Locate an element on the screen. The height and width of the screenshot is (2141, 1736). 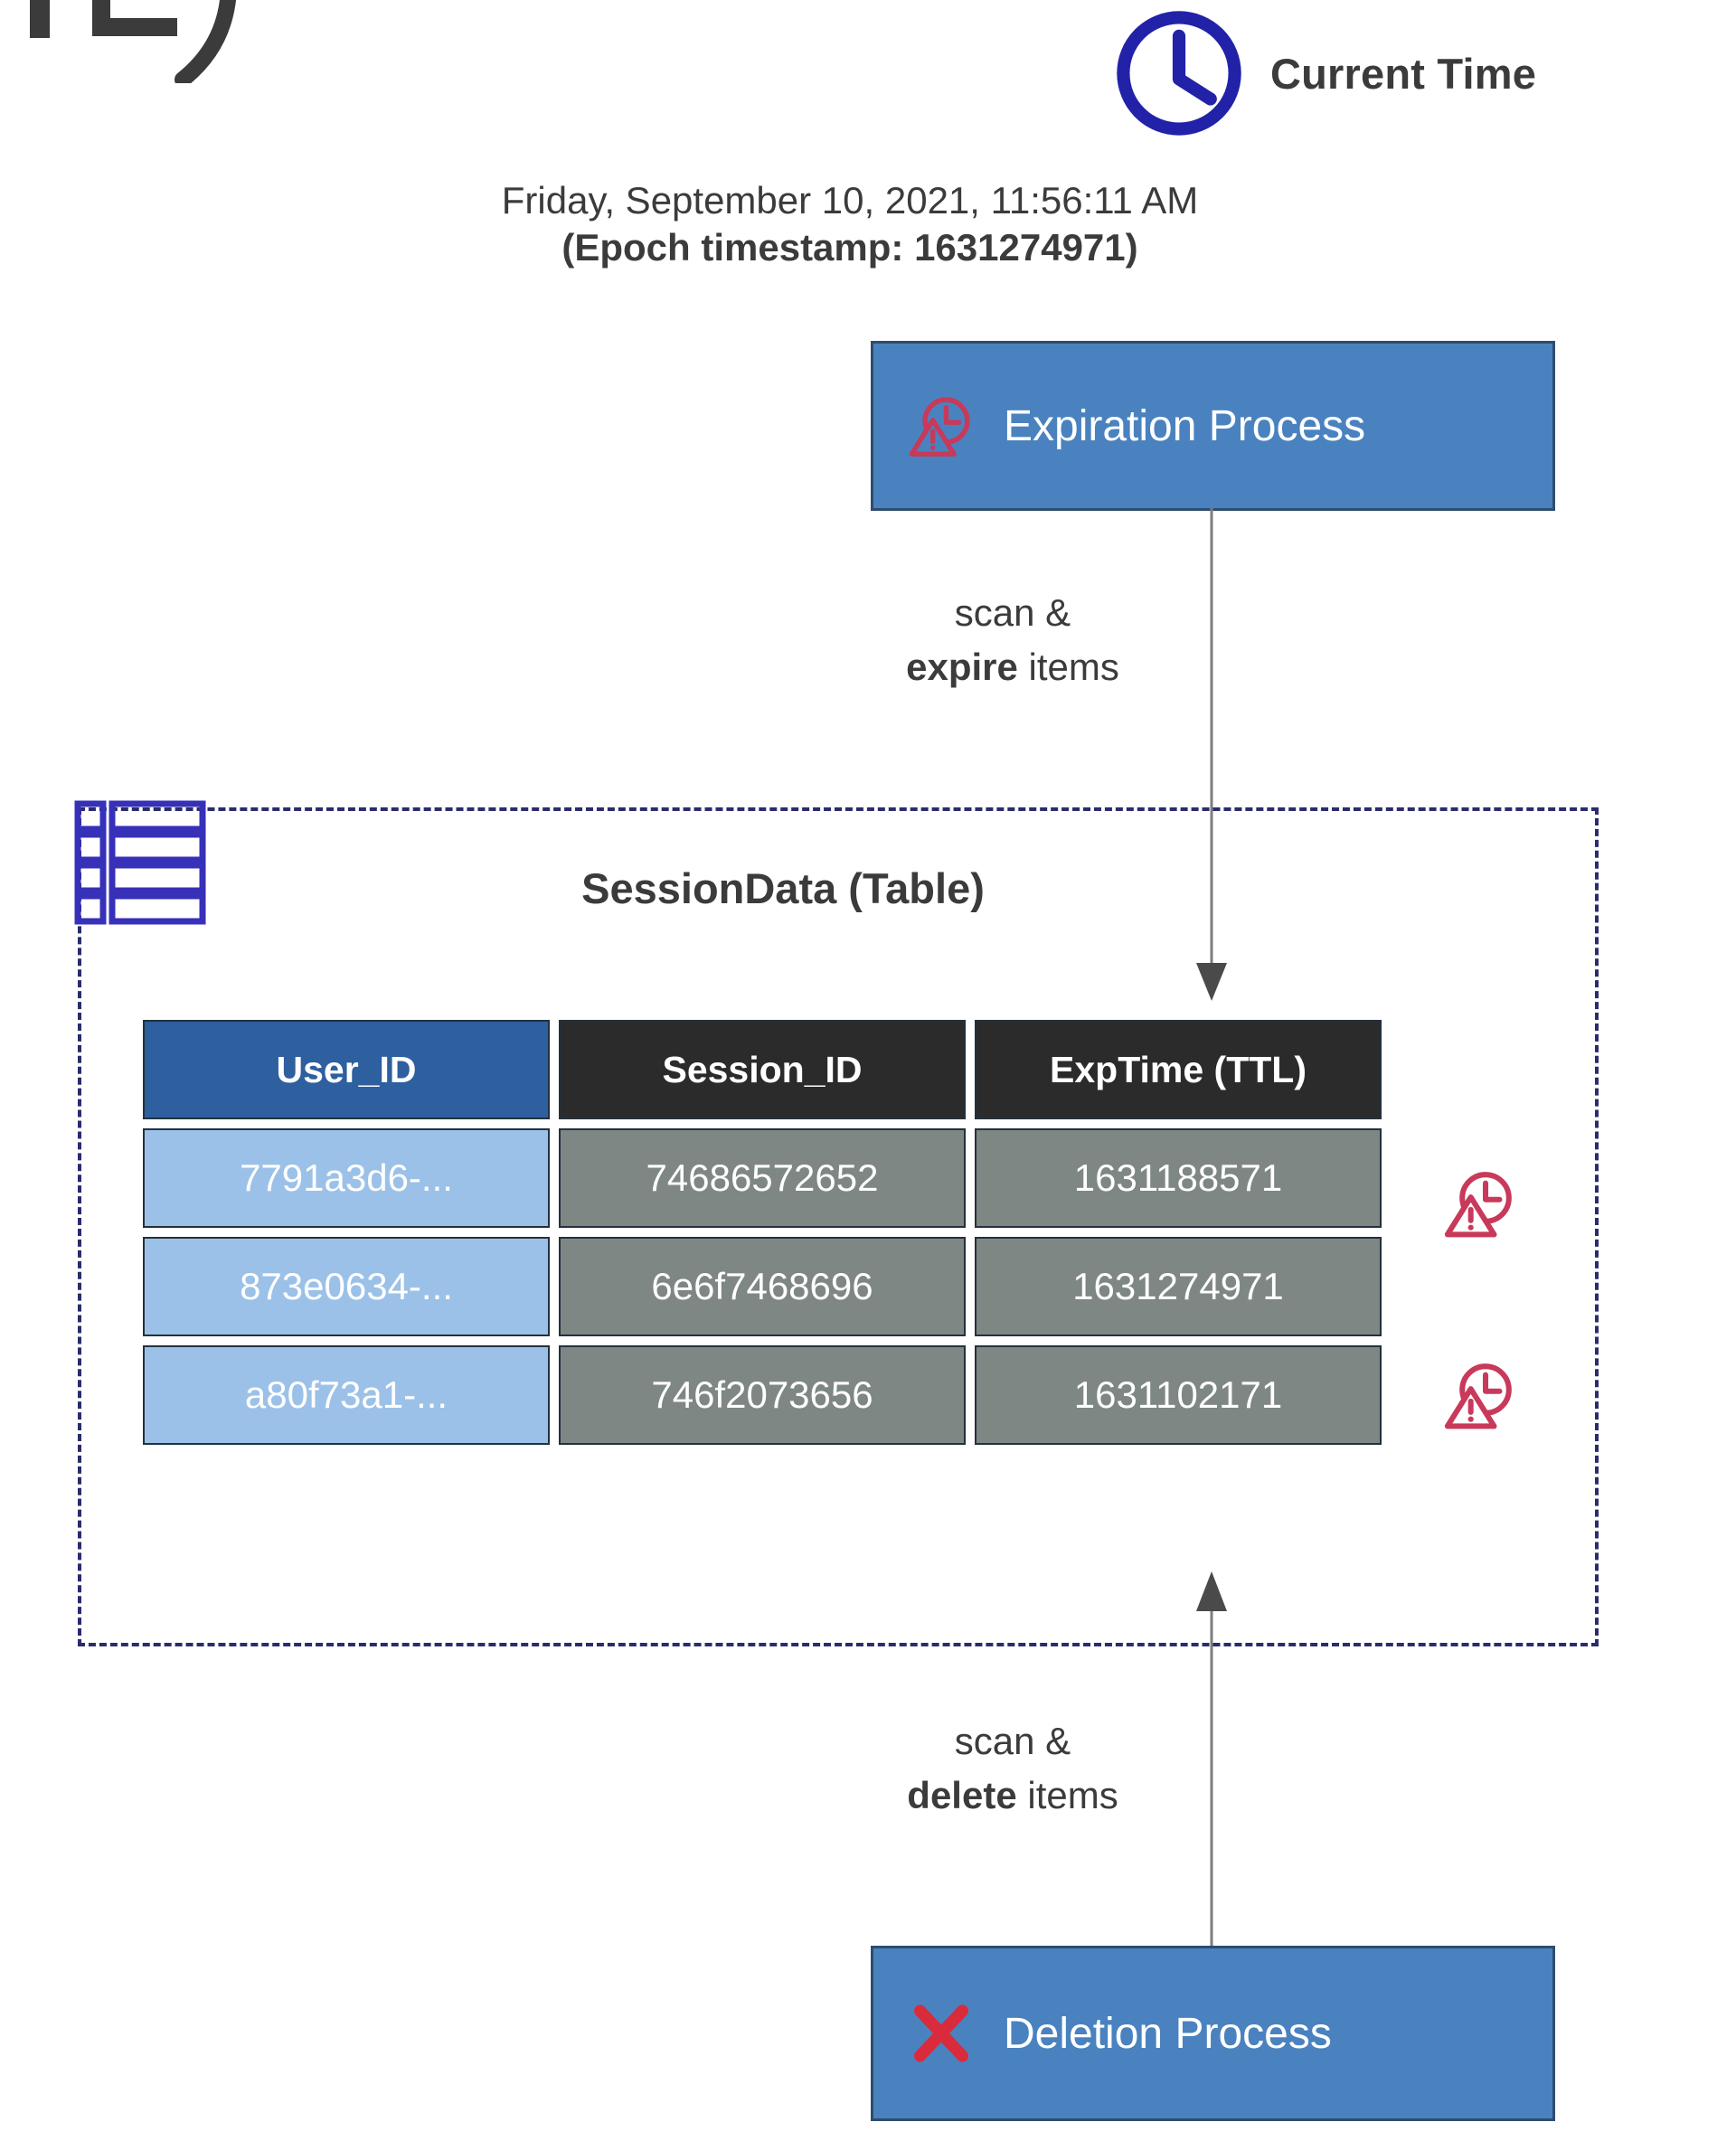
expire-connector-caption: scan & expire items is located at coordinates (1013, 639).